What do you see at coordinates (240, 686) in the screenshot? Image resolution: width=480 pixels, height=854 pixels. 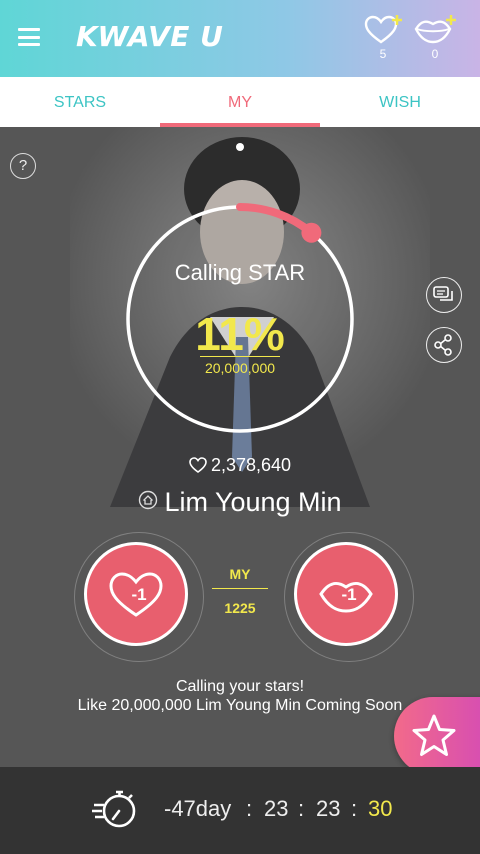 I see `calling-line-1: Calling your stars!` at bounding box center [240, 686].